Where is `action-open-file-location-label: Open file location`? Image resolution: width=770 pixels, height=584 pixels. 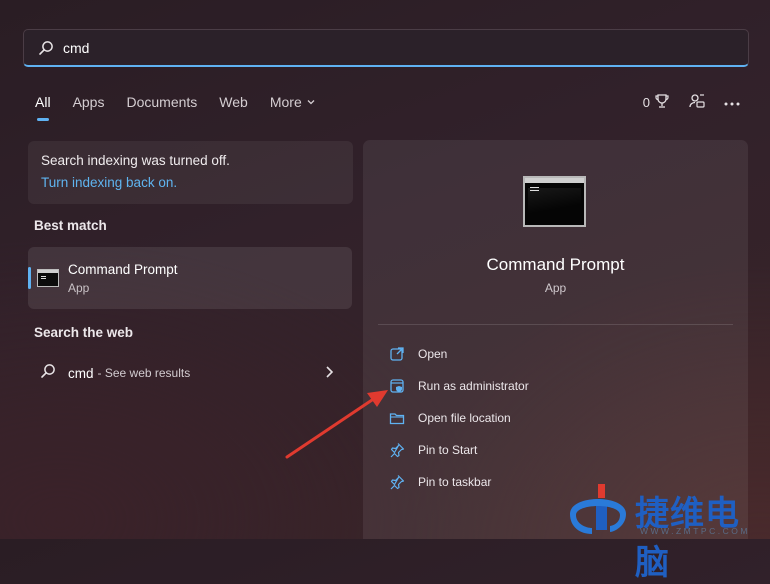 action-open-file-location-label: Open file location is located at coordinates (464, 418).